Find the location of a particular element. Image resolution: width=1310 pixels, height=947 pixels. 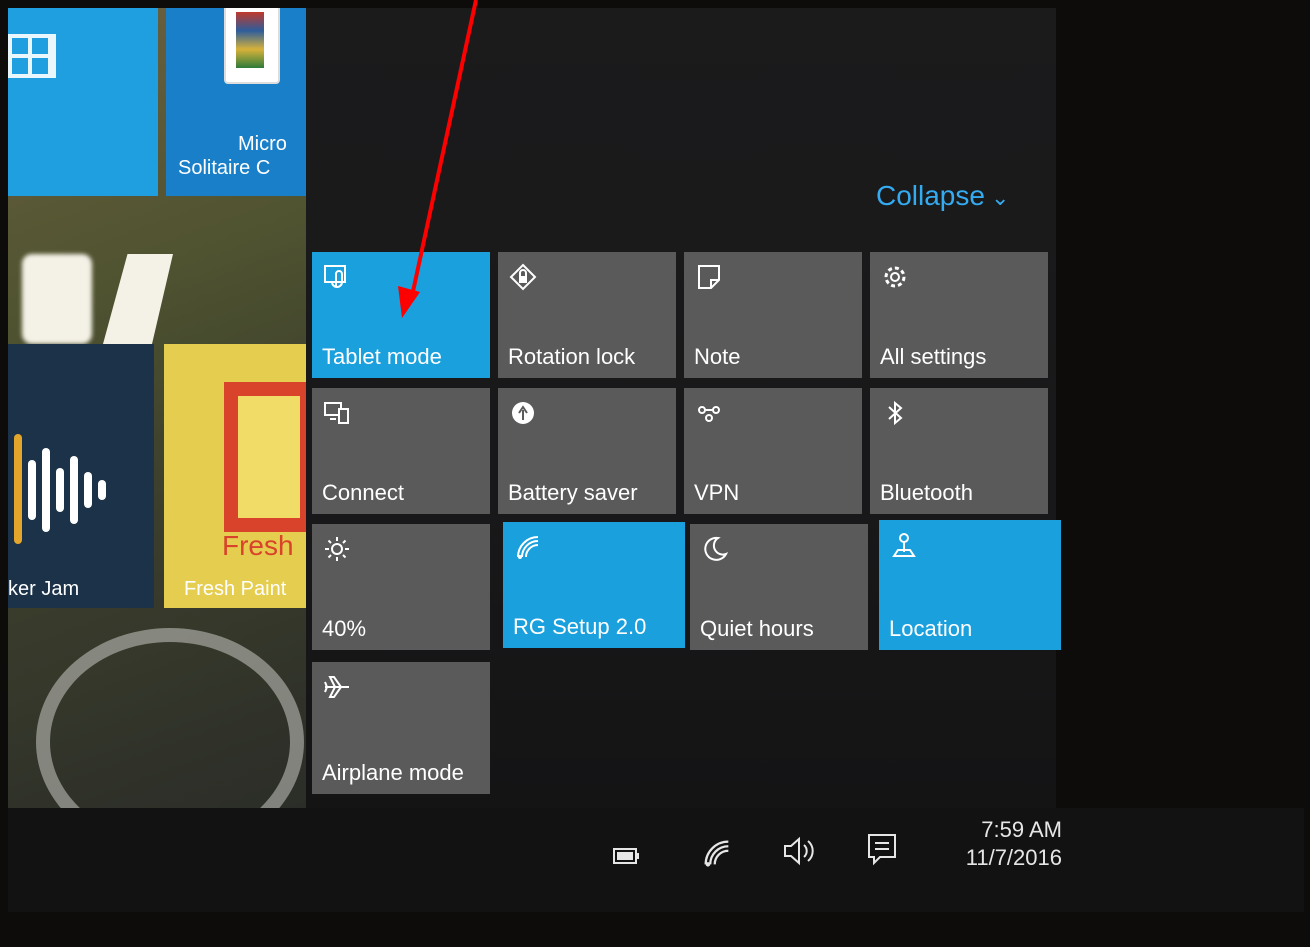

note-button: Note is located at coordinates (773, 315).